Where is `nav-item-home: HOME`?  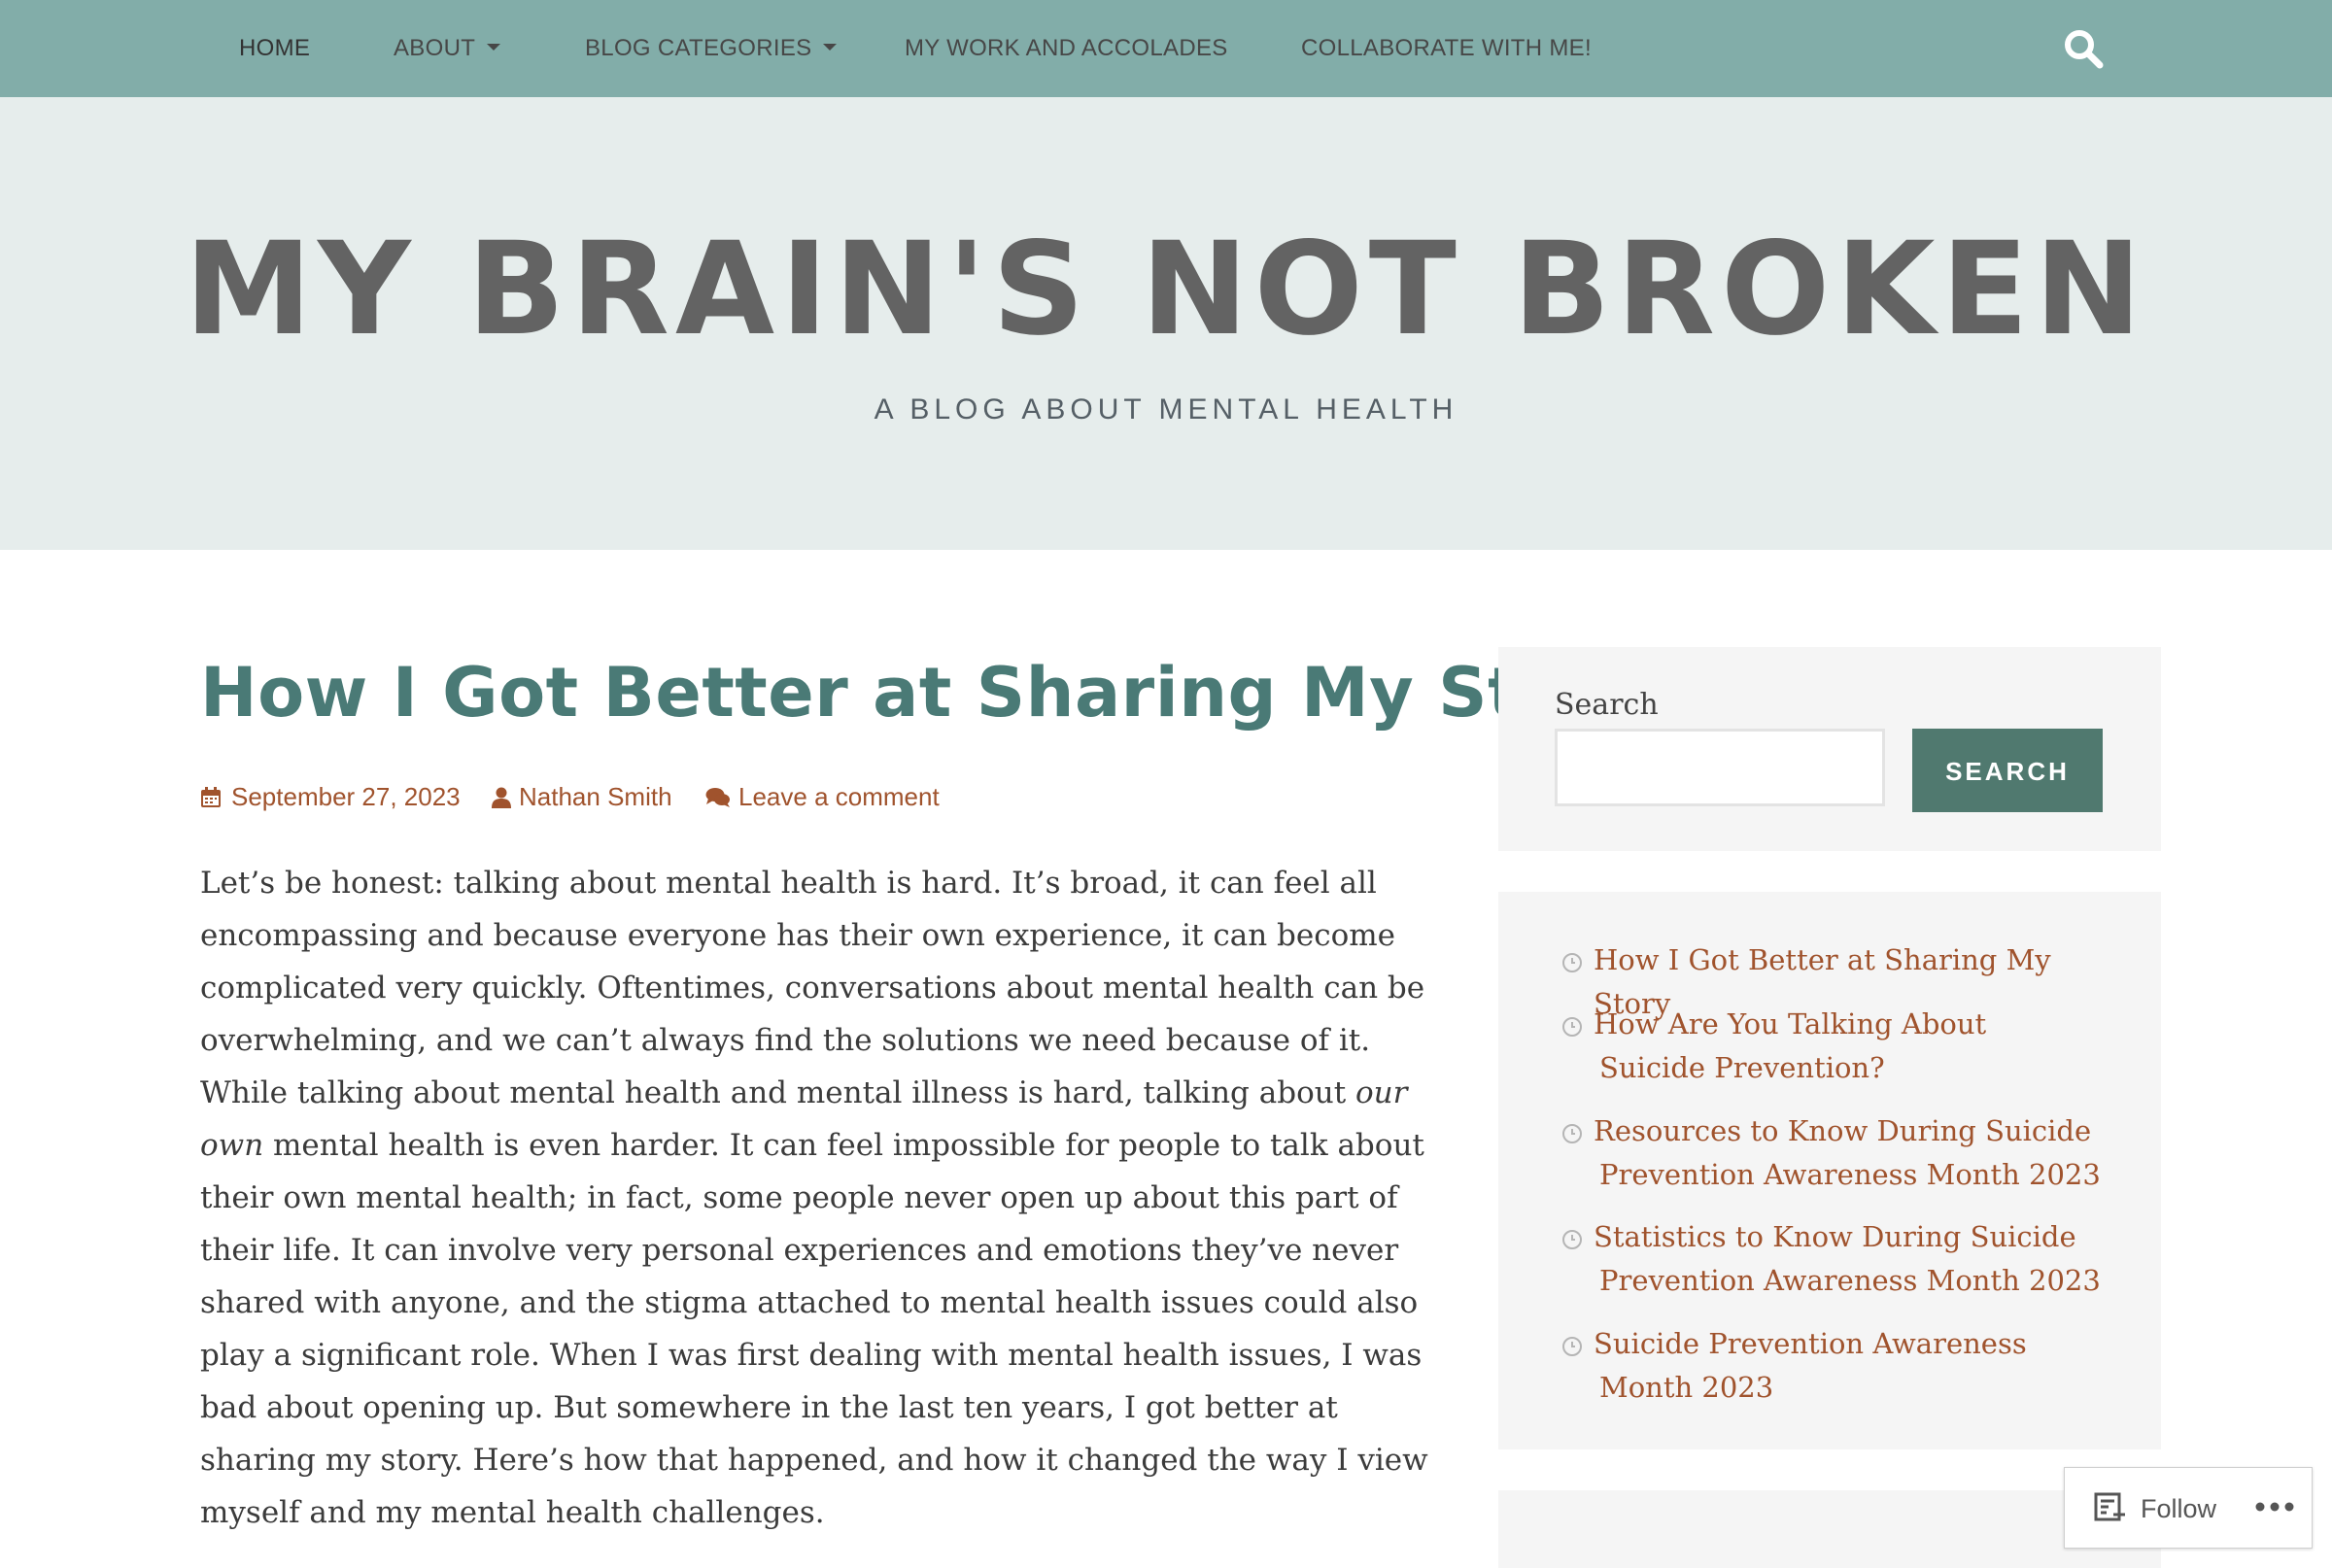
nav-item-home: HOME is located at coordinates (274, 48).